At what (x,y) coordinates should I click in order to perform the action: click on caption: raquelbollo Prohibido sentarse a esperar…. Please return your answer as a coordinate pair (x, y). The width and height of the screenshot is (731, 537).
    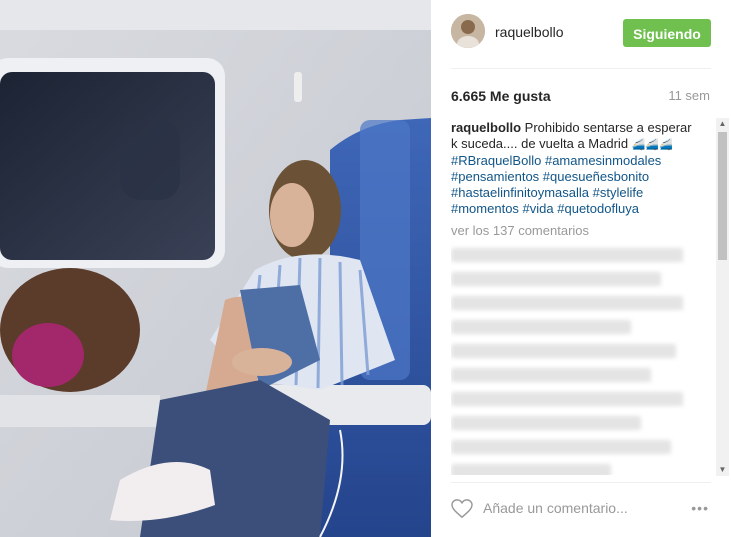
    Looking at the image, I should click on (576, 168).